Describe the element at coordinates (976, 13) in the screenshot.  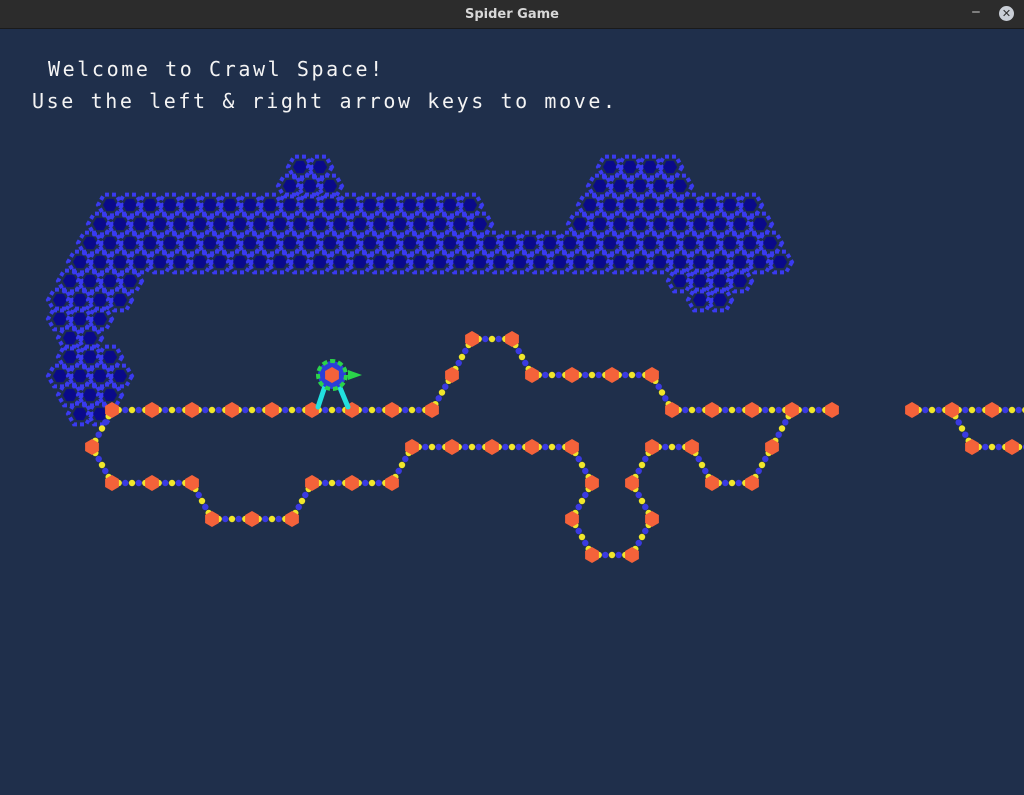
I see `minimize-icon: ‒` at that location.